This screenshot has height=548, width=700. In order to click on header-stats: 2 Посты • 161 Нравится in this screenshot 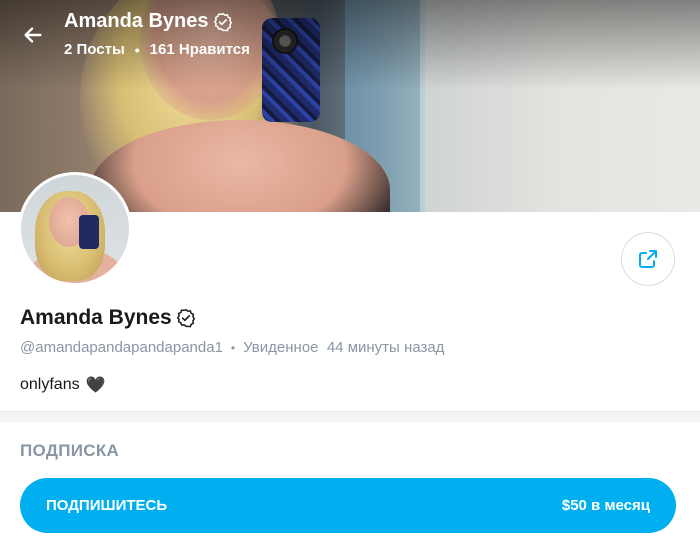, I will do `click(157, 49)`.